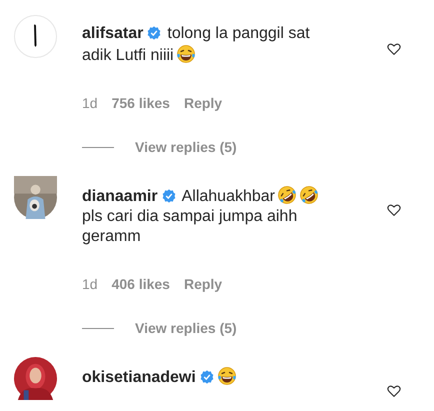  Describe the element at coordinates (120, 196) in the screenshot. I see `username: dianaamir` at that location.